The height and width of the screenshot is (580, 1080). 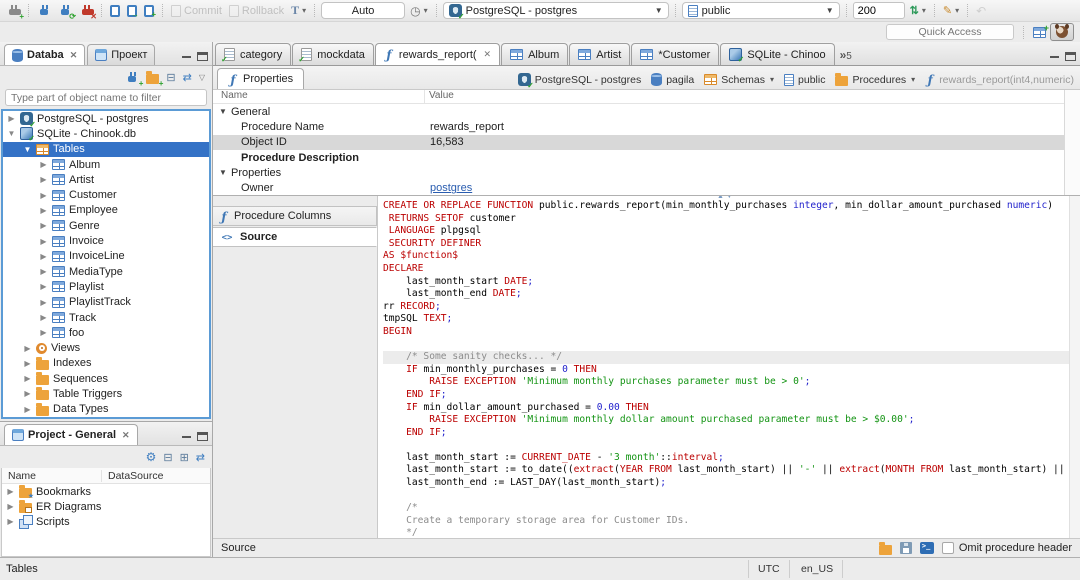 What do you see at coordinates (1041, 30) in the screenshot?
I see `open-perspective-icon` at bounding box center [1041, 30].